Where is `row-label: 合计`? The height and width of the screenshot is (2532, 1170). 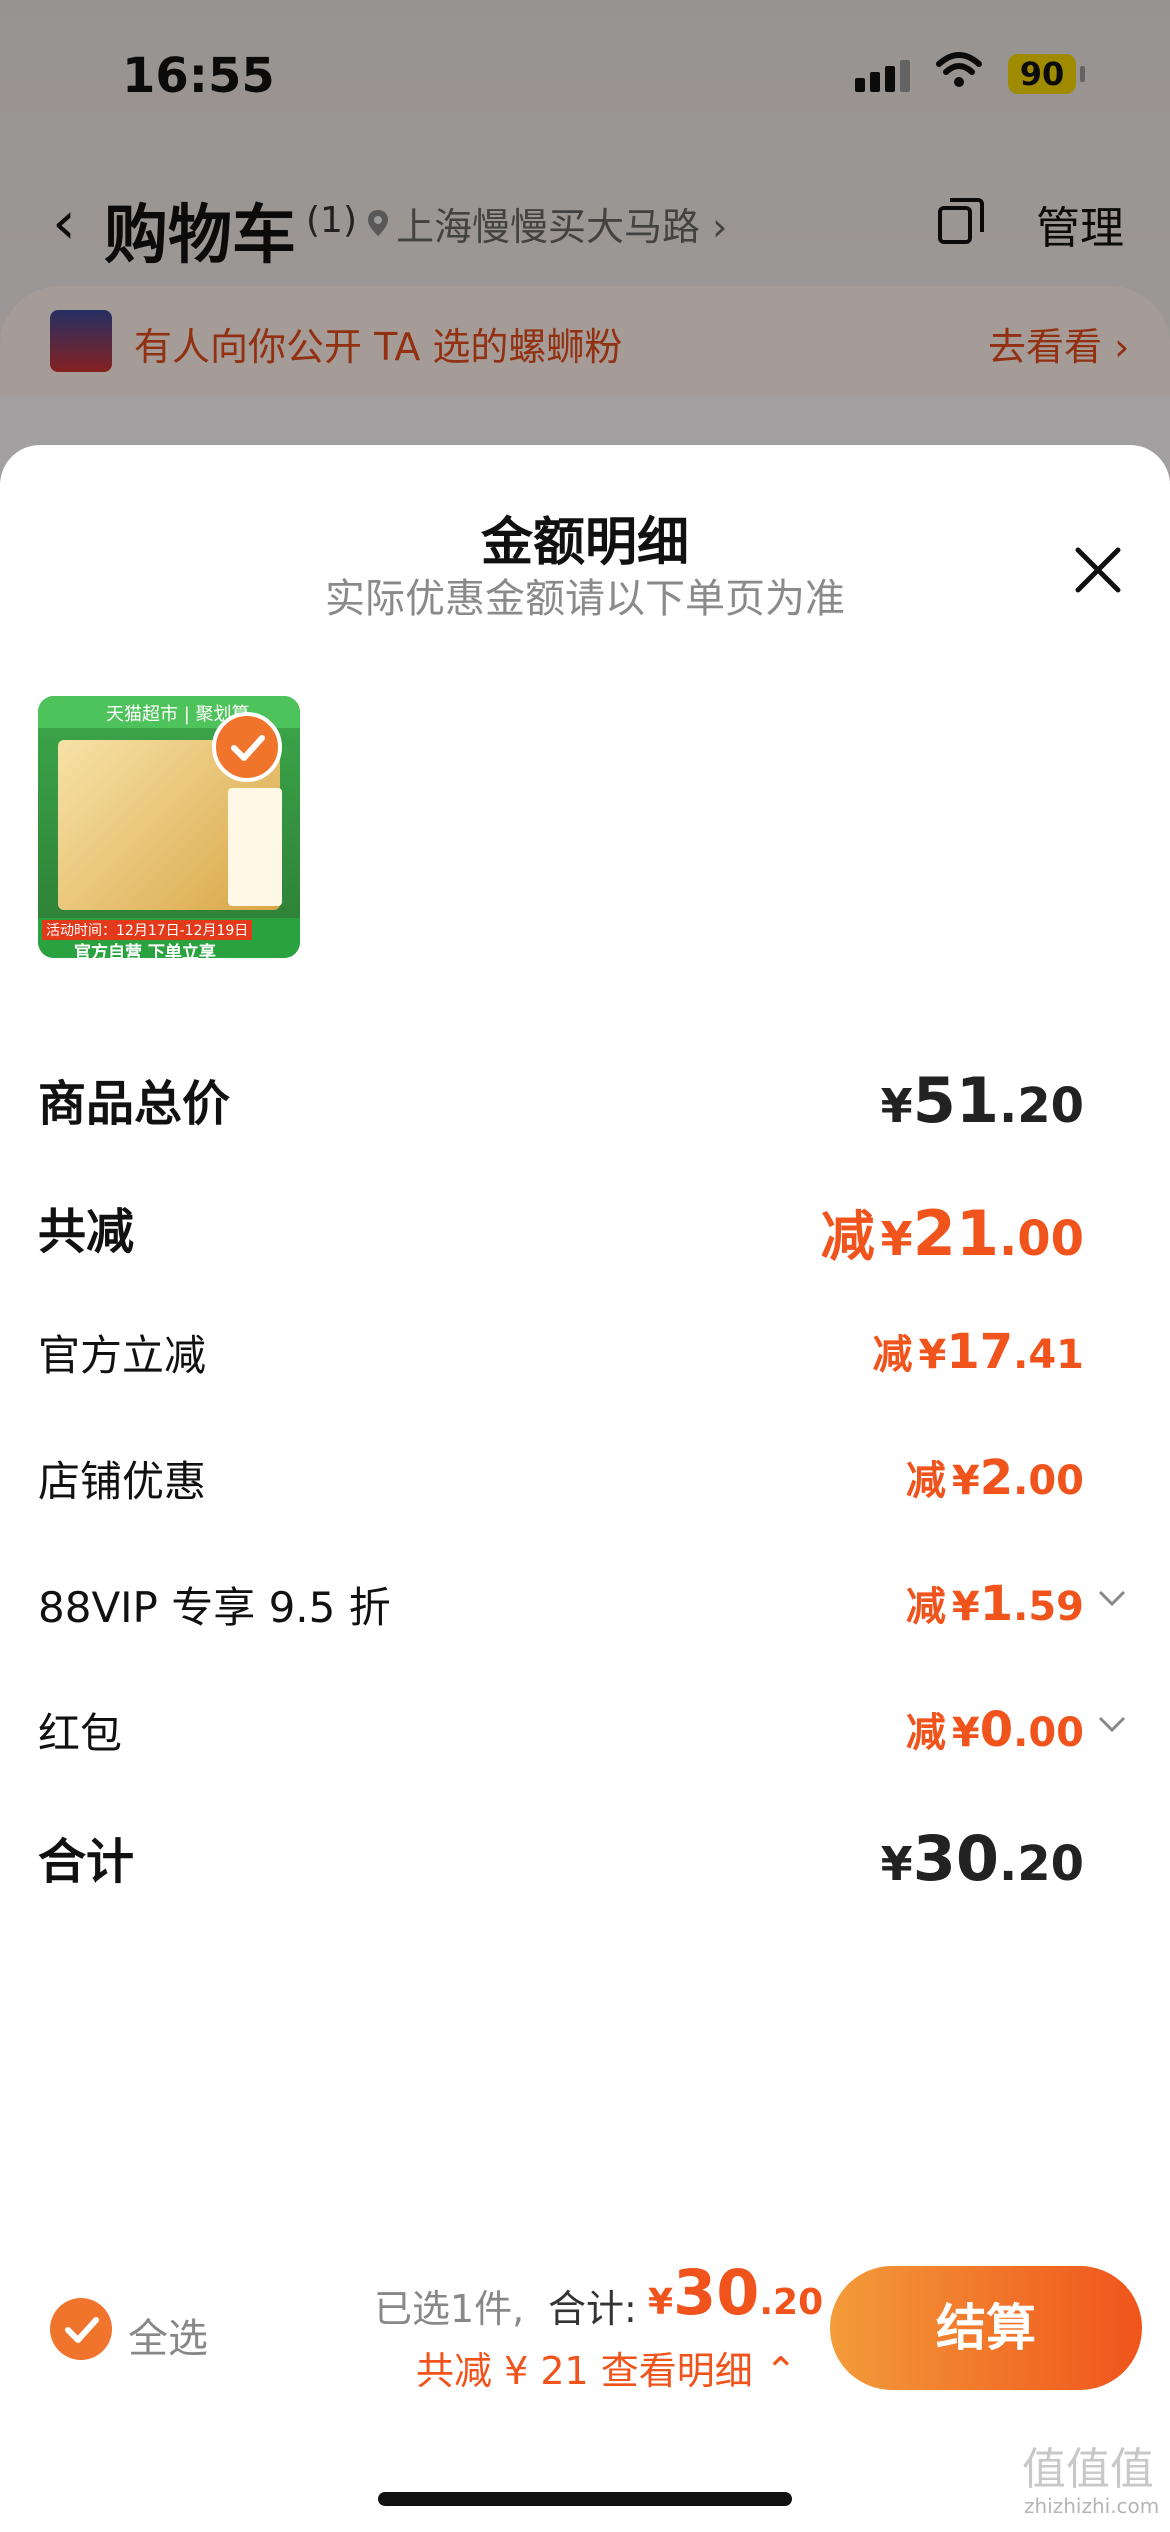
row-label: 合计 is located at coordinates (86, 1862).